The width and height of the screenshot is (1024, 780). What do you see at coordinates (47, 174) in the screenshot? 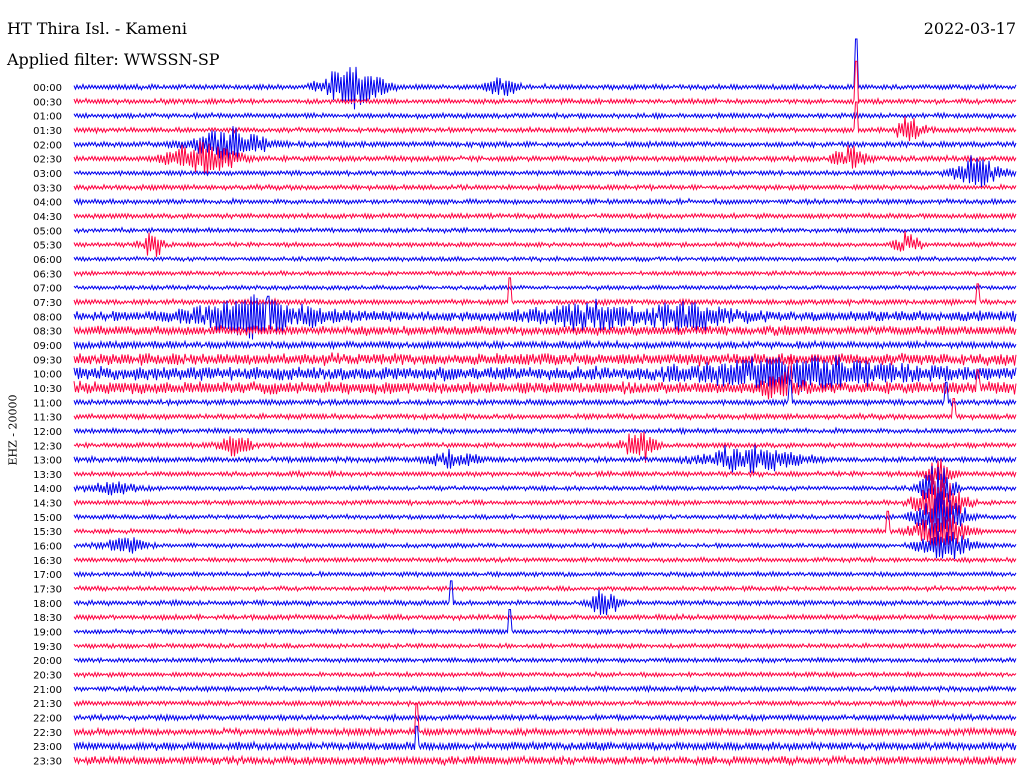
I see `row-label-0300: 03:00` at bounding box center [47, 174].